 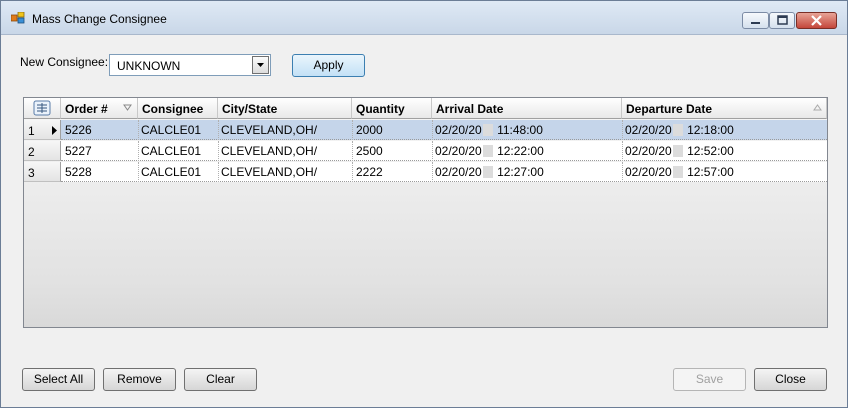 What do you see at coordinates (679, 130) in the screenshot?
I see `cell-departure-date: 02/20/20 12:18:00` at bounding box center [679, 130].